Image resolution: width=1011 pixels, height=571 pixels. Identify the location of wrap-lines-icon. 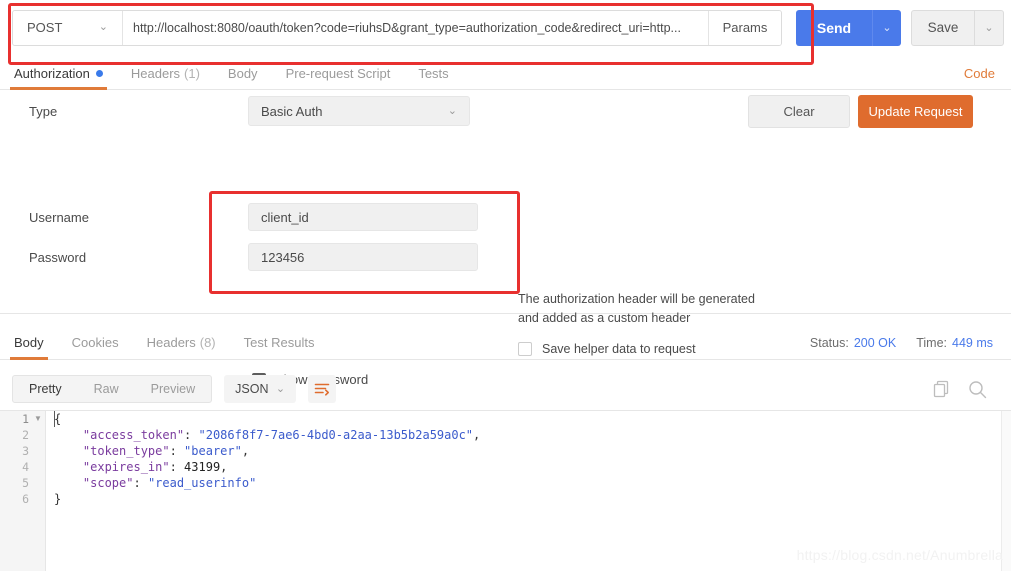
(322, 389).